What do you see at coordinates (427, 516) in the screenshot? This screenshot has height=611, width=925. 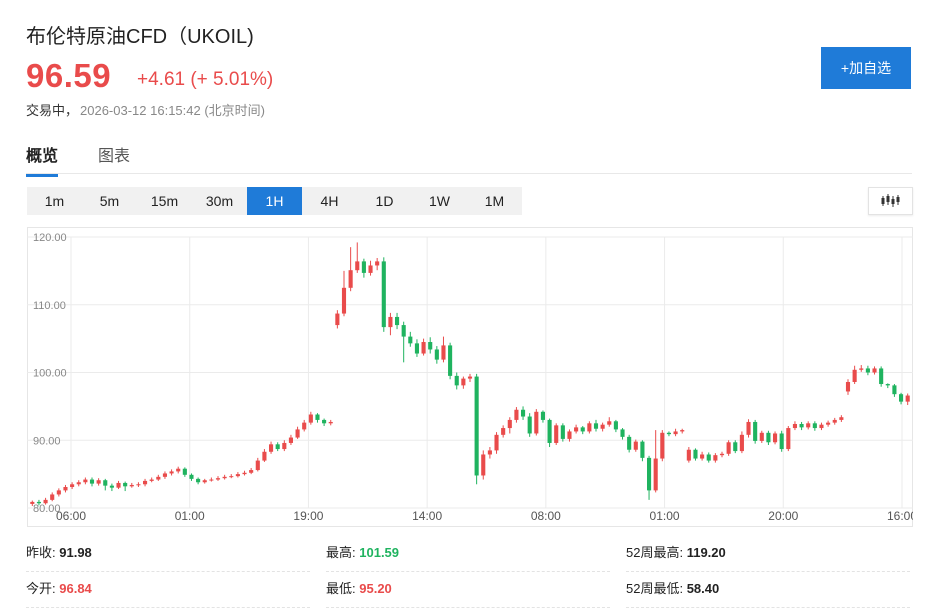 I see `x-tick-label: 14:00` at bounding box center [427, 516].